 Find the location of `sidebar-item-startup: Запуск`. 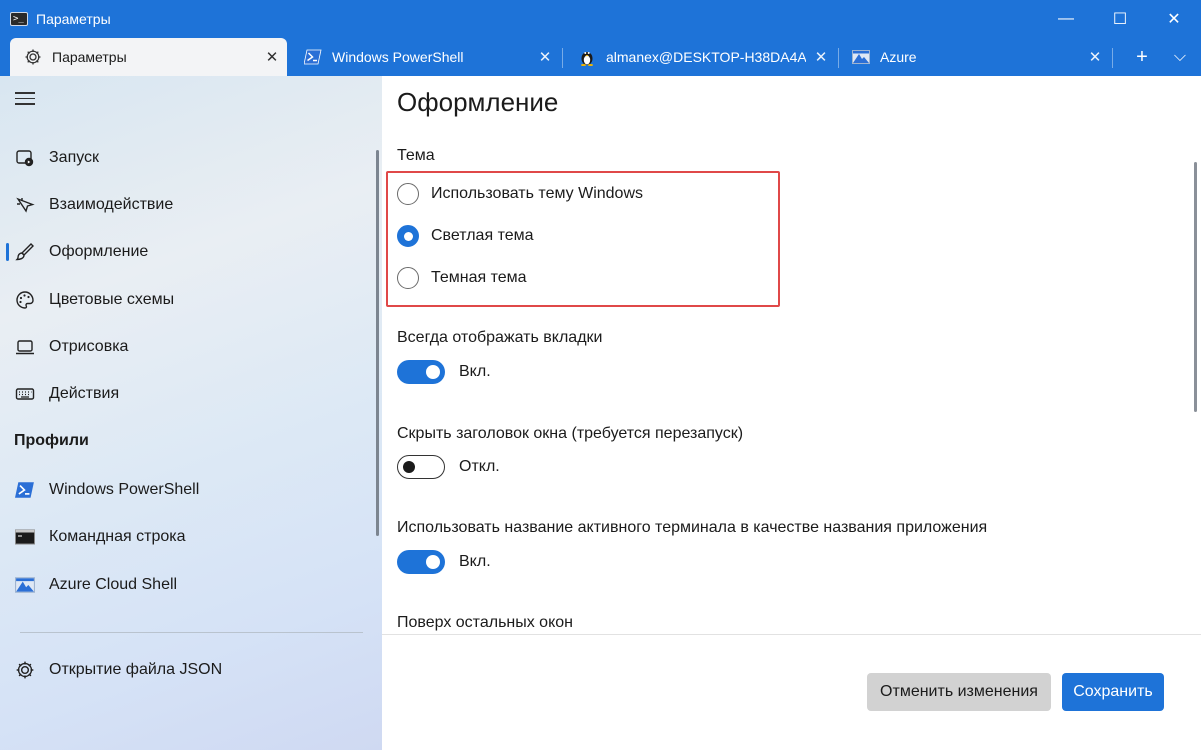

sidebar-item-startup: Запуск is located at coordinates (185, 158).